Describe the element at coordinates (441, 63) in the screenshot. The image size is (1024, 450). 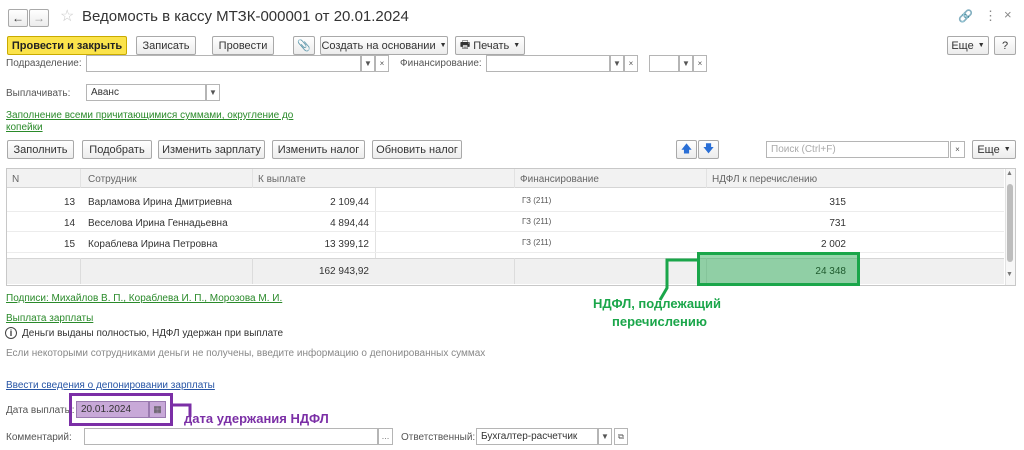
I see `financing-label: Финансирование:` at that location.